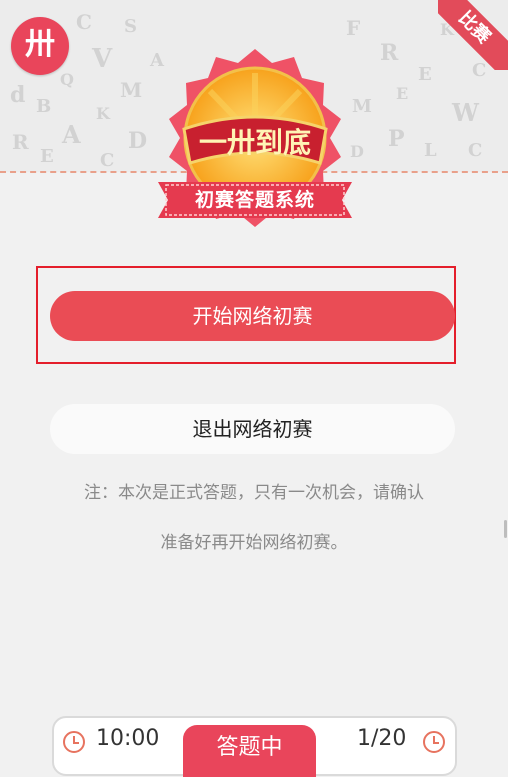  Describe the element at coordinates (255, 142) in the screenshot. I see `badge-text: 一卅到底` at that location.